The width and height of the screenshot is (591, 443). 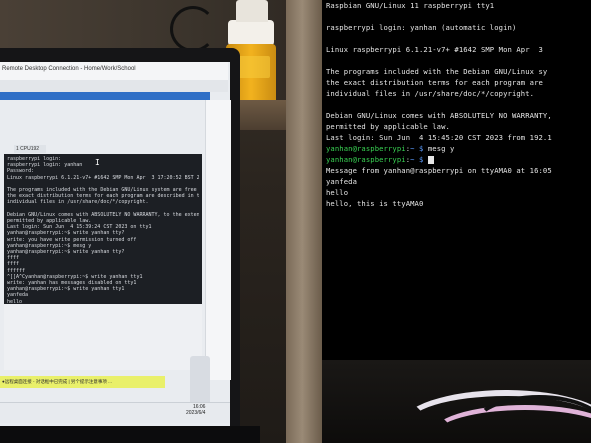 I want to click on terminal-text-segment: yanfeda, so click(x=341, y=181).